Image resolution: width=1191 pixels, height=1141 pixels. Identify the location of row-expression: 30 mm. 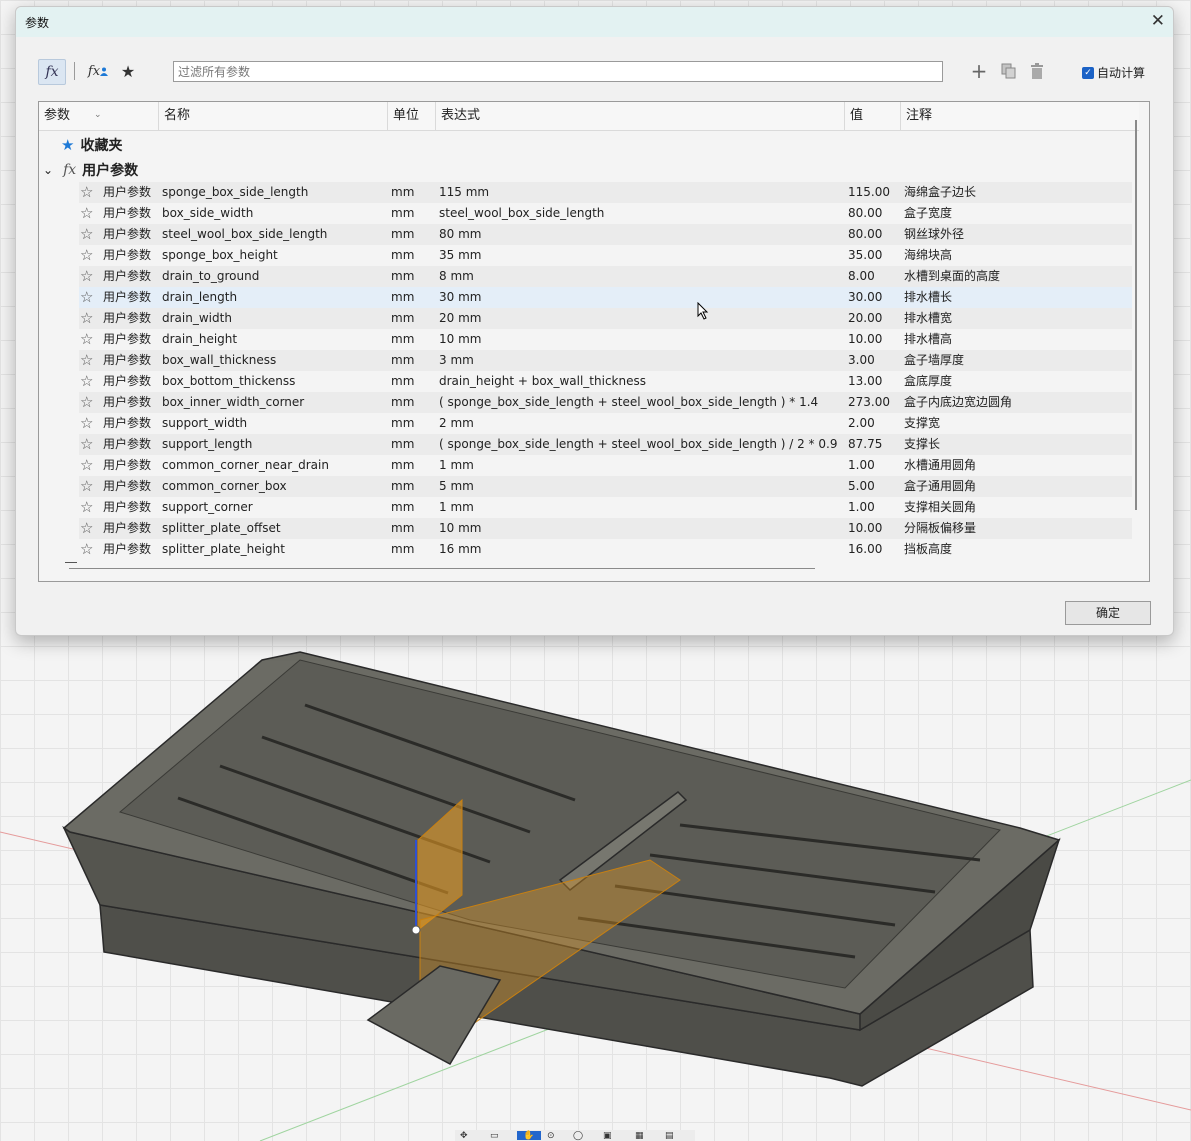
(460, 297).